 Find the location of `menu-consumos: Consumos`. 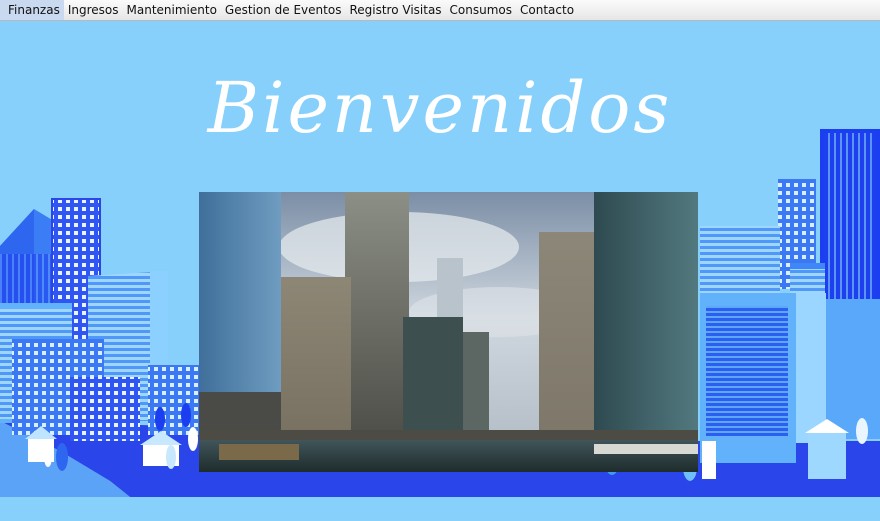

menu-consumos: Consumos is located at coordinates (481, 10).